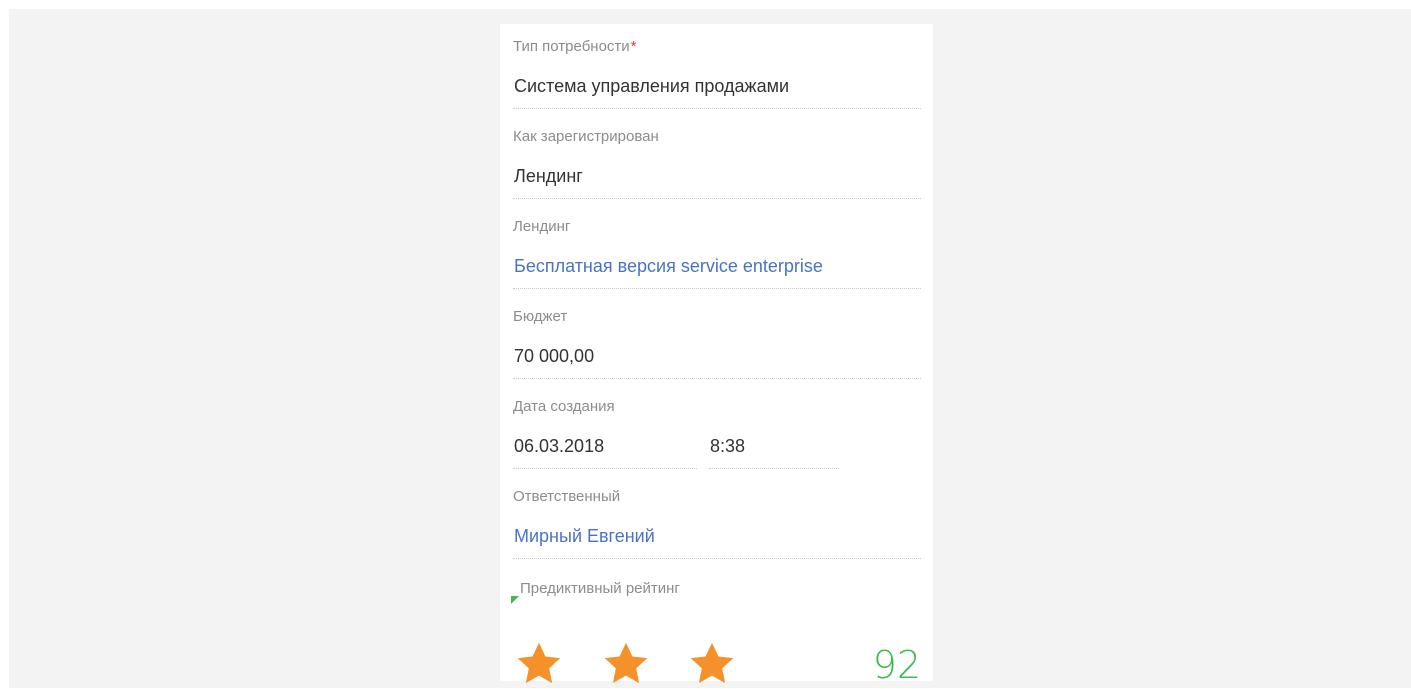 This screenshot has width=1411, height=689. I want to click on landing-label: Лендинг, so click(542, 226).